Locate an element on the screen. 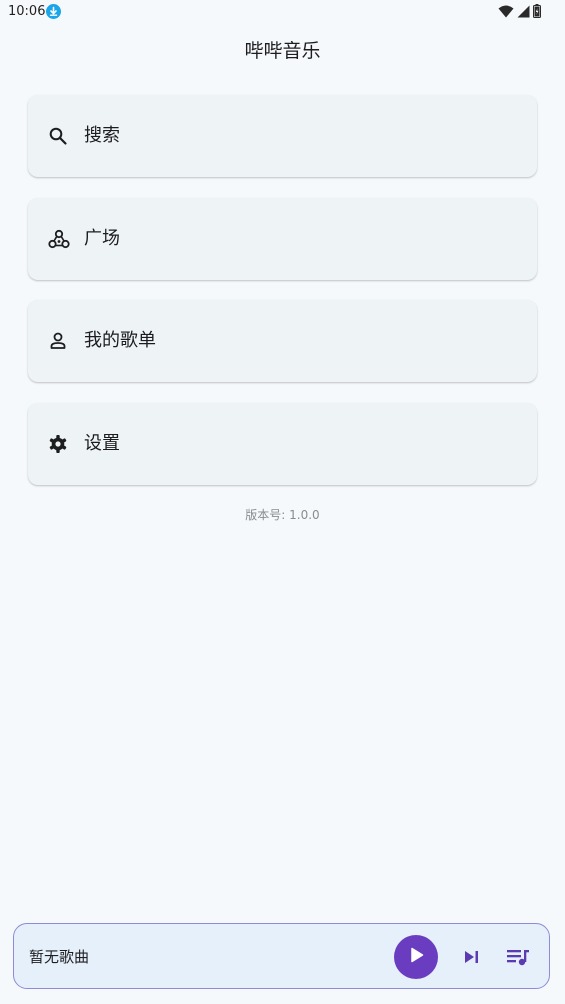  version-text: 版本号: 1.0.0 is located at coordinates (282, 515).